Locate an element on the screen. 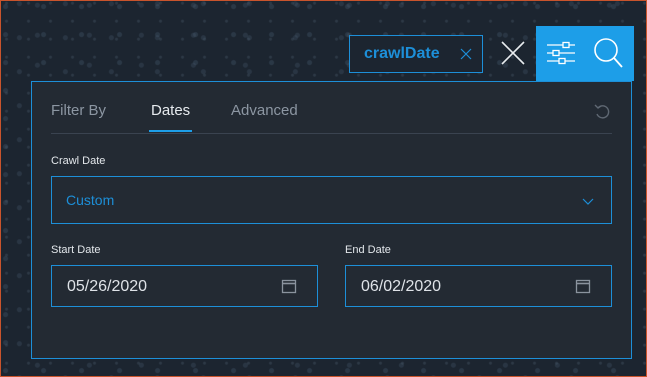  filter-tag: crawlDate is located at coordinates (416, 54).